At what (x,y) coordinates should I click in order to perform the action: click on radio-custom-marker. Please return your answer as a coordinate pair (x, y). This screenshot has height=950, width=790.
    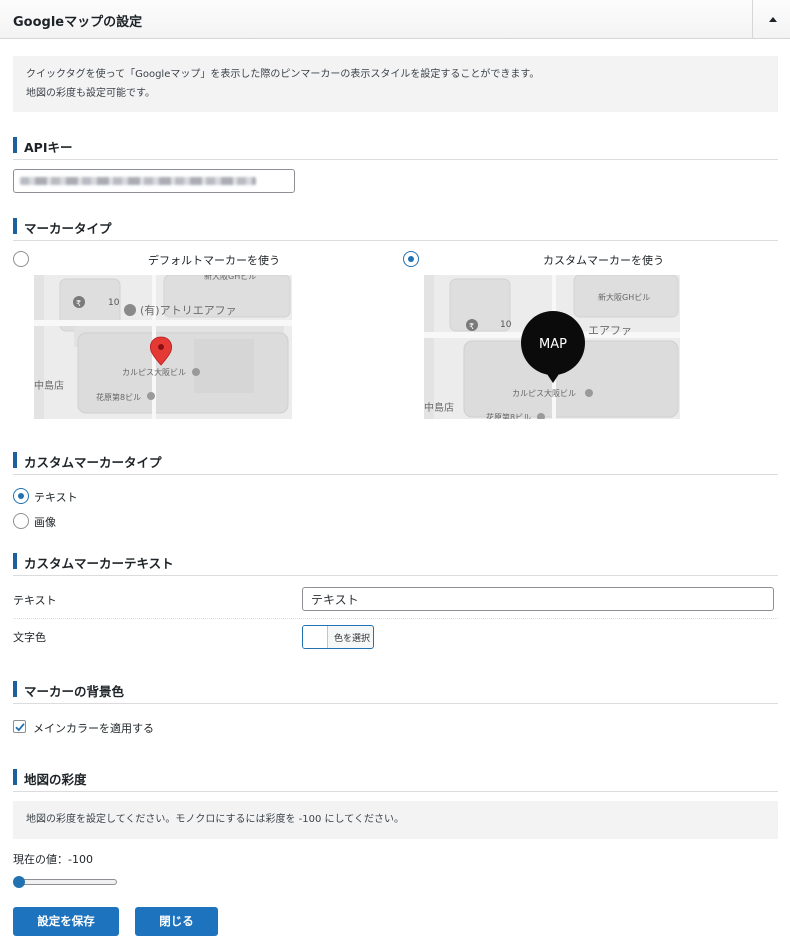
    Looking at the image, I should click on (411, 259).